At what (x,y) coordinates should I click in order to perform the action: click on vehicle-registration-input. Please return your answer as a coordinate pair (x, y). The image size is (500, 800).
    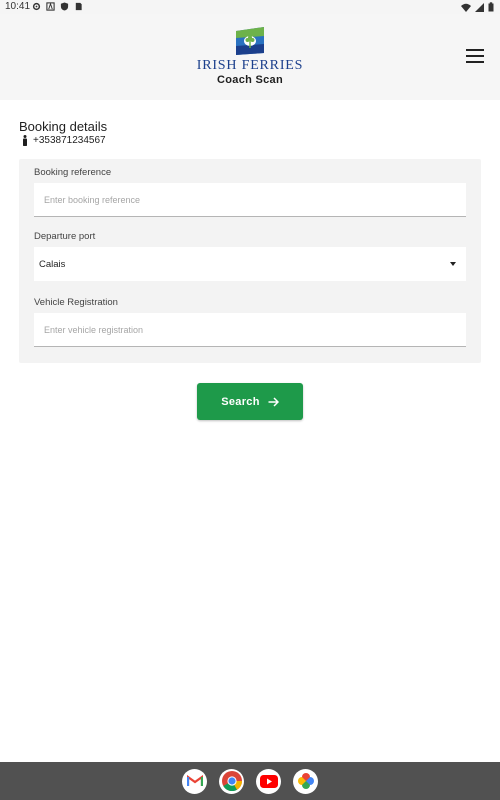
    Looking at the image, I should click on (250, 329).